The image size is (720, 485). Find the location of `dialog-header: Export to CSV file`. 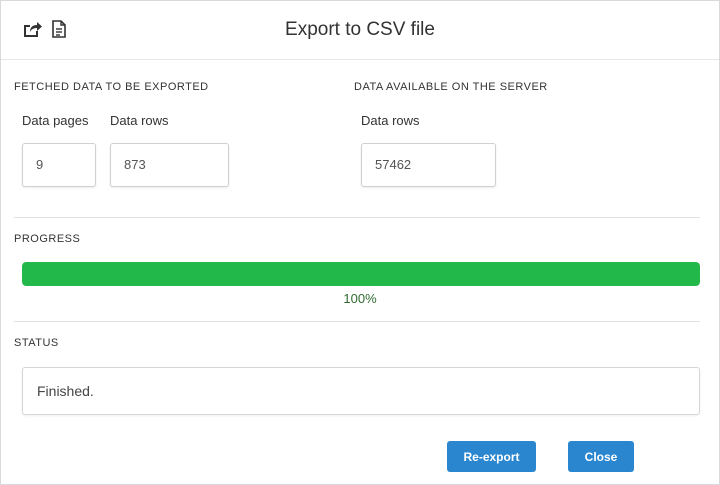

dialog-header: Export to CSV file is located at coordinates (360, 30).